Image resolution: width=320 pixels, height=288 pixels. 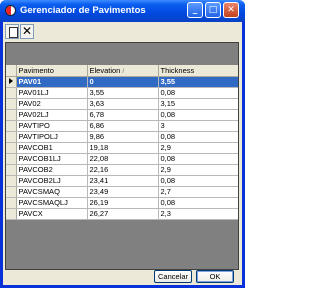 I want to click on cell-elevation: 26,19, so click(x=123, y=203).